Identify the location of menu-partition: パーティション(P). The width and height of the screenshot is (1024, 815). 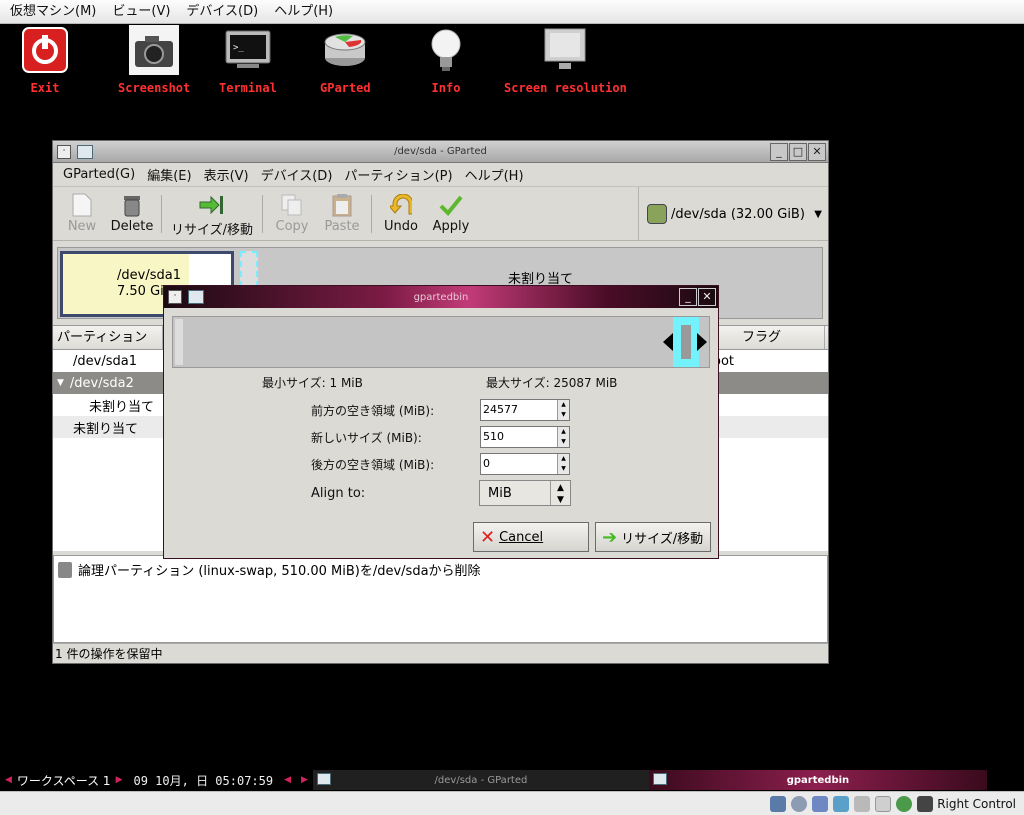
(398, 174).